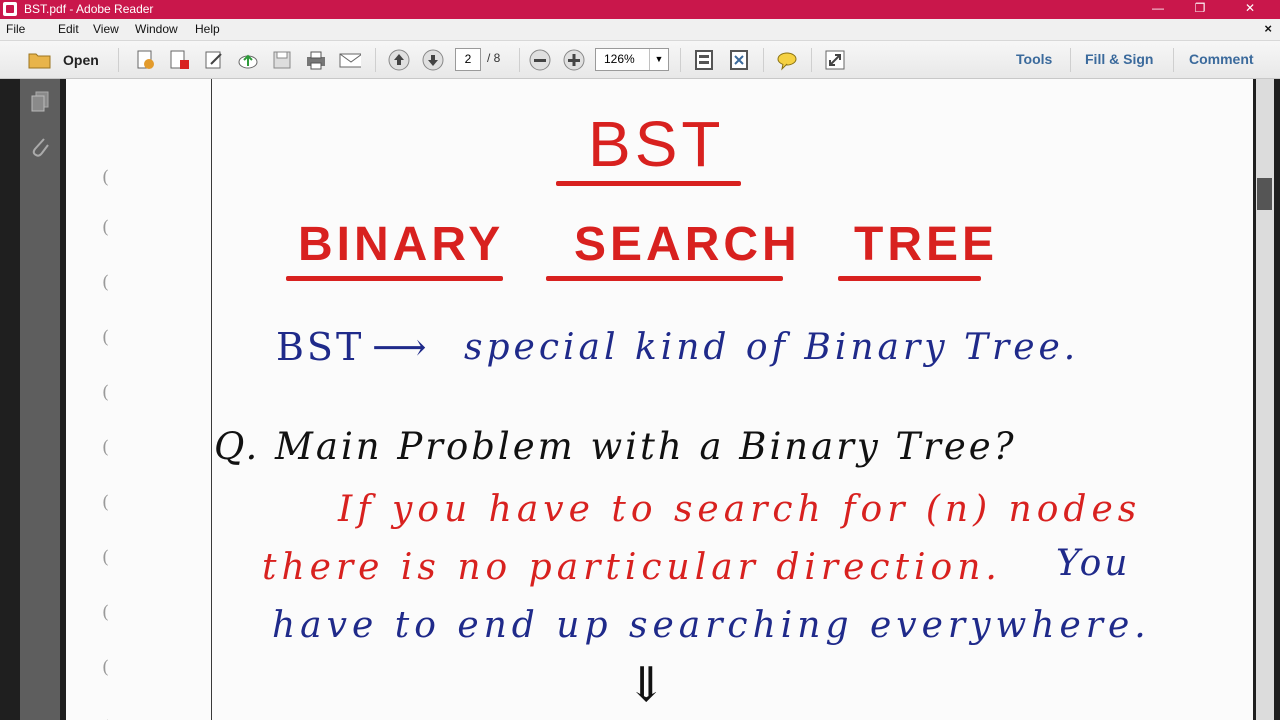 Image resolution: width=1280 pixels, height=720 pixels. Describe the element at coordinates (68, 29) in the screenshot. I see `menu-edit: Edit` at that location.